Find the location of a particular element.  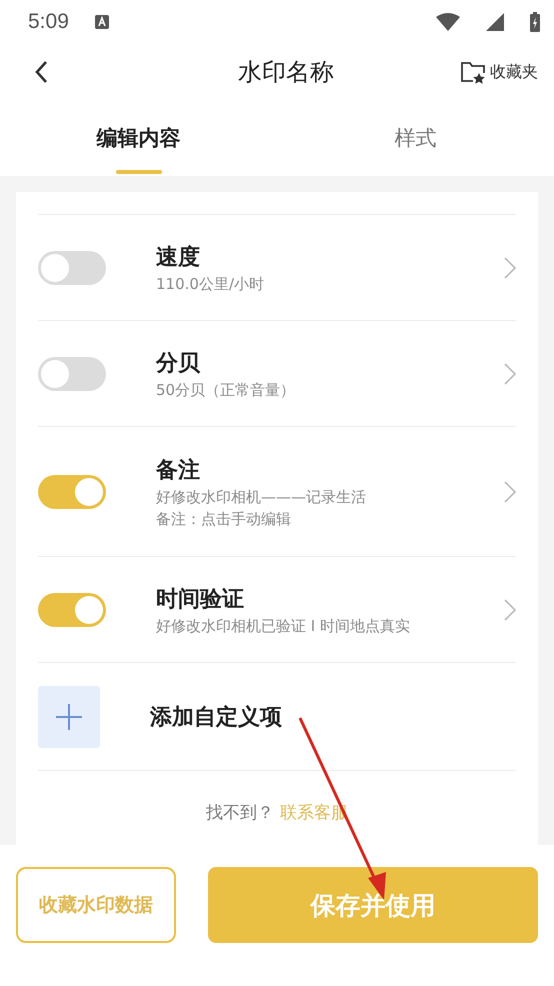

plus-icon is located at coordinates (69, 717).